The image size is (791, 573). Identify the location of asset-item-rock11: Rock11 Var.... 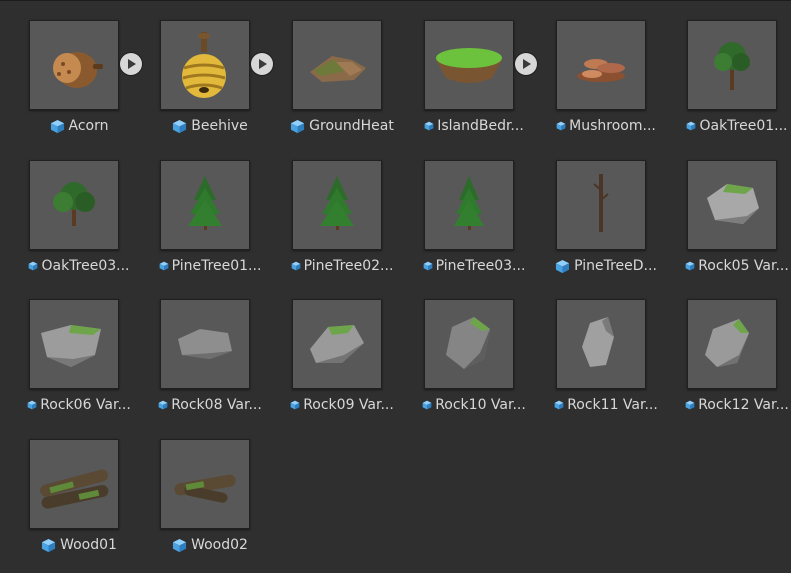
(606, 366).